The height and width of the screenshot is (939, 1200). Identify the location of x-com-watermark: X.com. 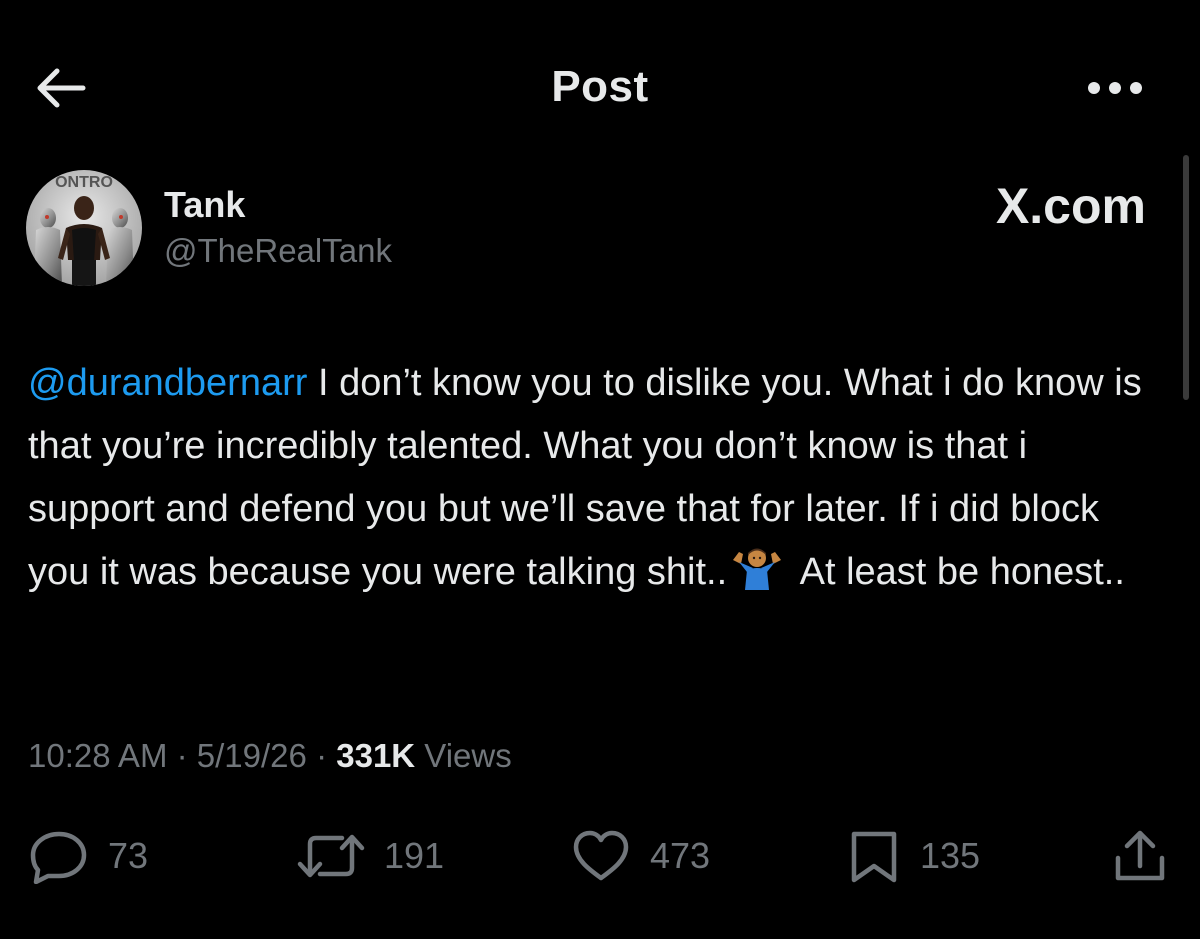
(1055, 206).